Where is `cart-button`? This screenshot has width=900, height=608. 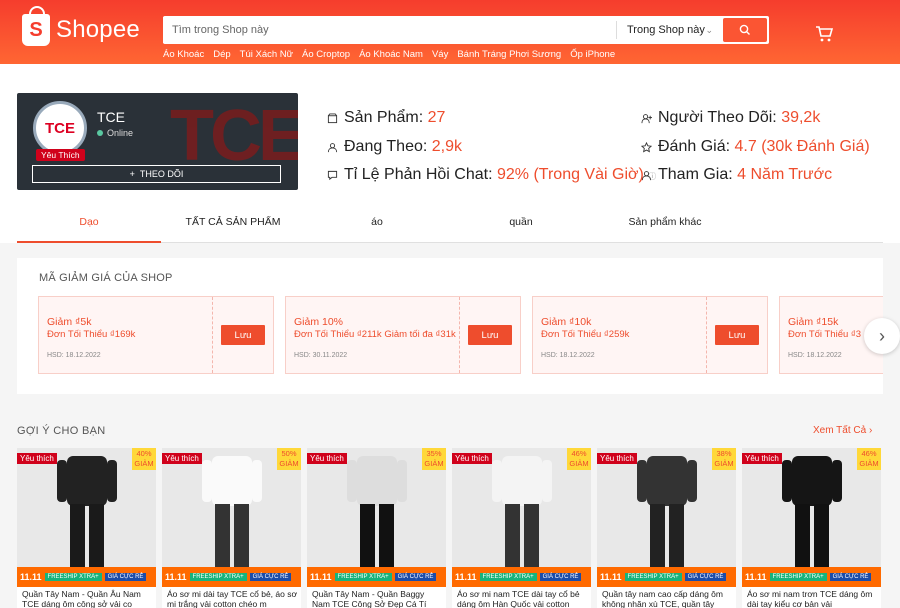 cart-button is located at coordinates (824, 36).